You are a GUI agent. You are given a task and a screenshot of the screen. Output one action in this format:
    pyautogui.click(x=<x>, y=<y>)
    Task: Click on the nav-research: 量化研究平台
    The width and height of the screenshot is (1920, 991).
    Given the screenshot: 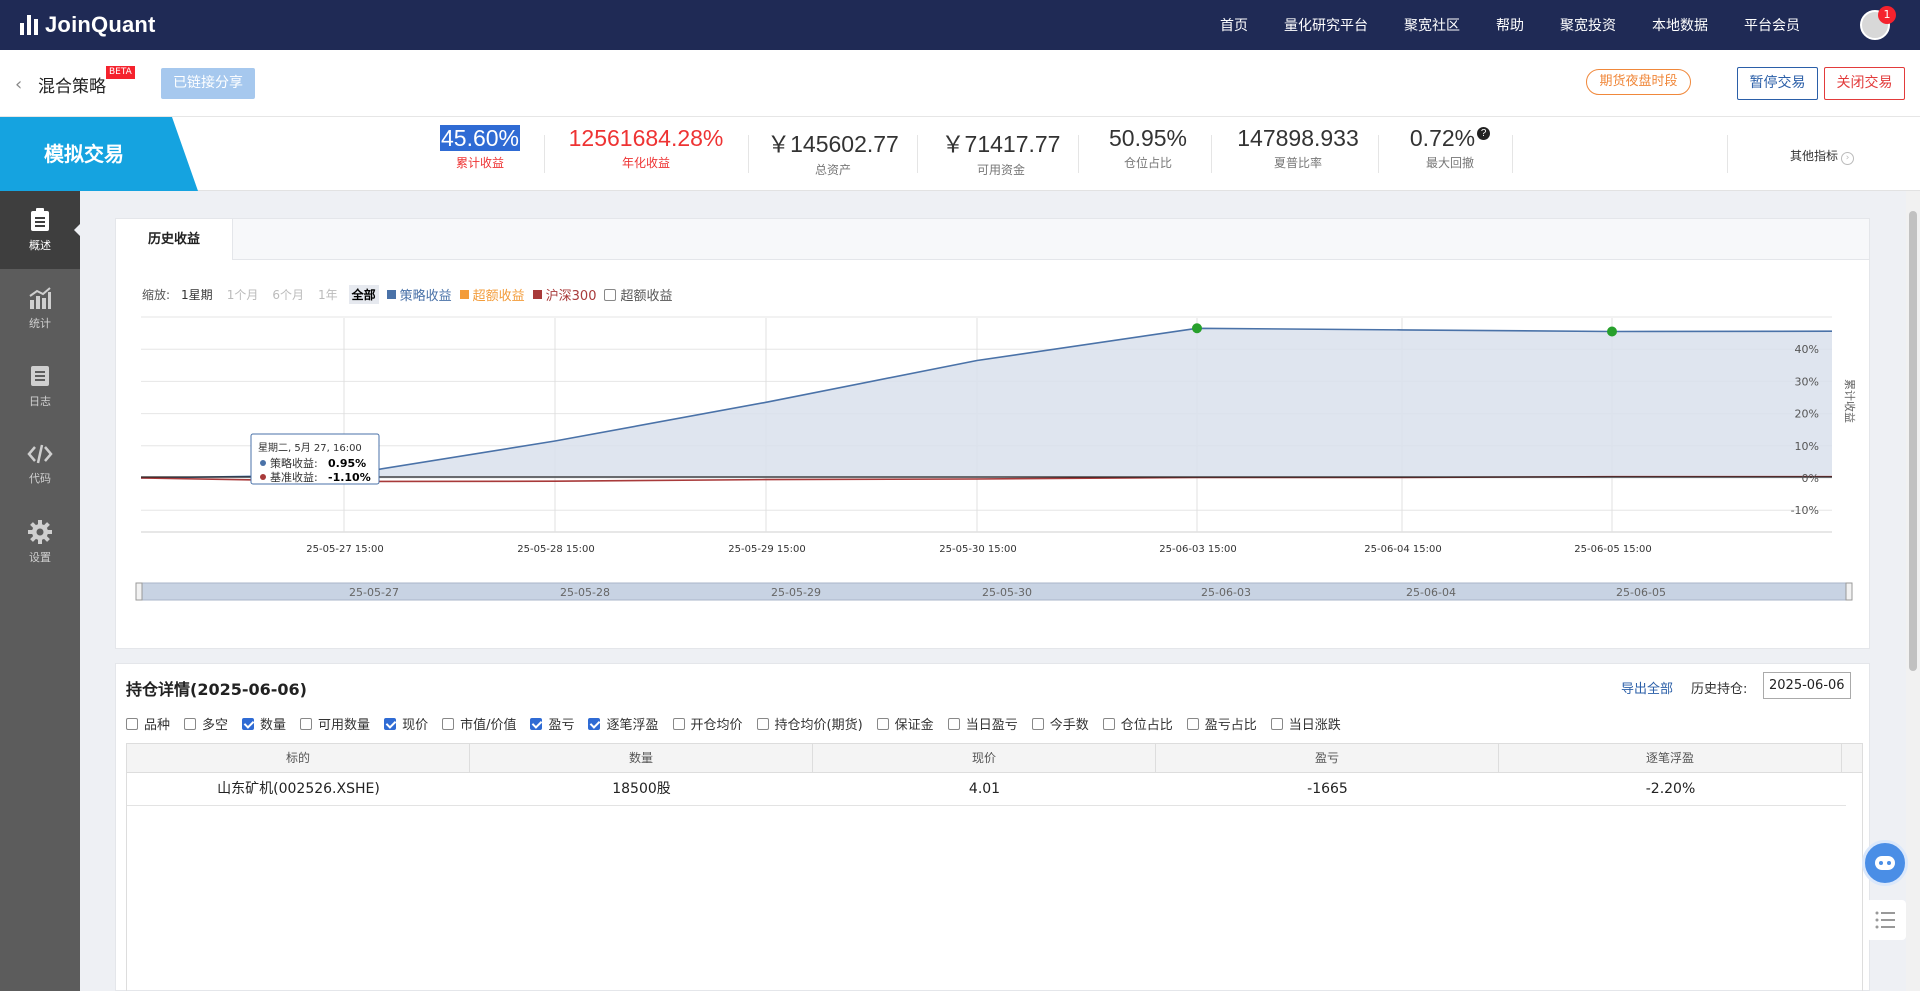 What is the action you would take?
    pyautogui.click(x=1326, y=25)
    